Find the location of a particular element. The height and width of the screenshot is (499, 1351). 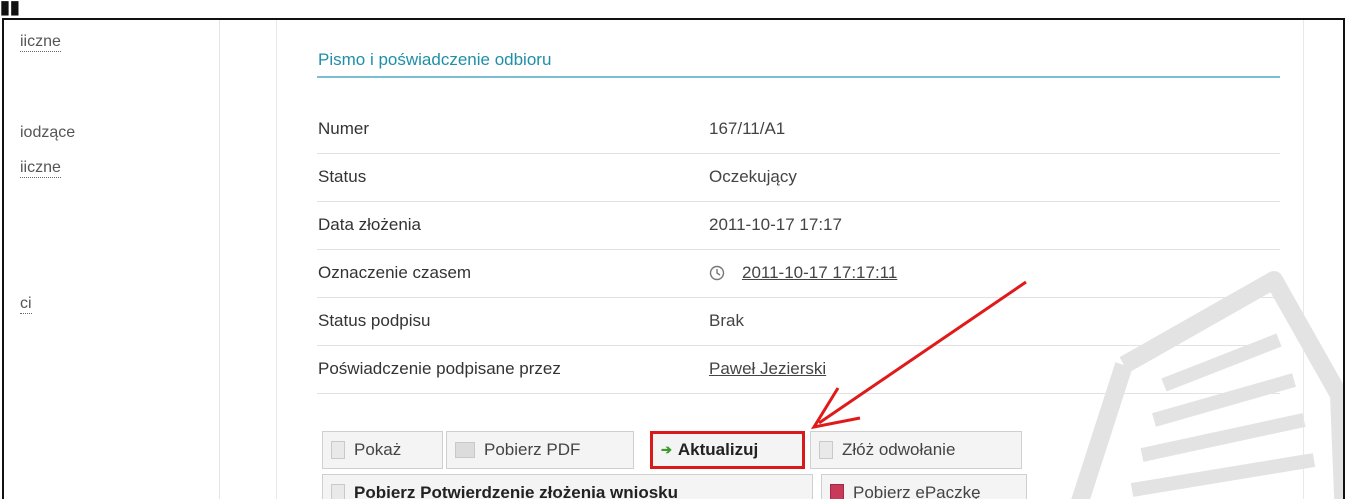

detail-row-data-zlozenia: Data złożenia 2011-10-17 17:17 is located at coordinates (798, 225).